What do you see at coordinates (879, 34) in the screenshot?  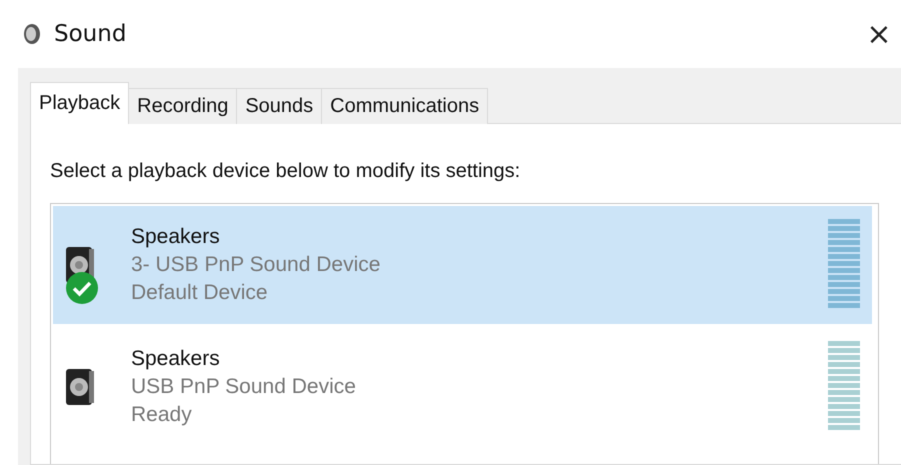 I see `close-button: ×` at bounding box center [879, 34].